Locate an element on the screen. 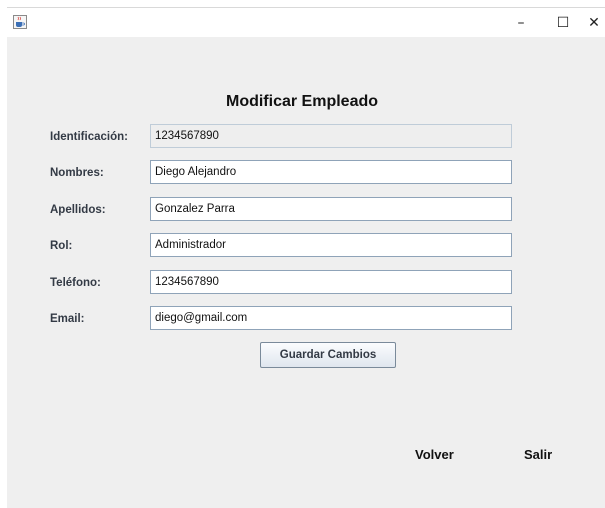 This screenshot has width=605, height=508. close-button: ✕ is located at coordinates (589, 23).